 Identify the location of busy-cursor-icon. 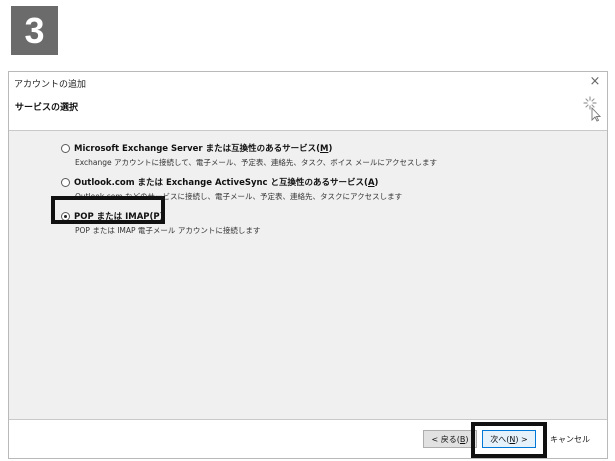
(592, 109).